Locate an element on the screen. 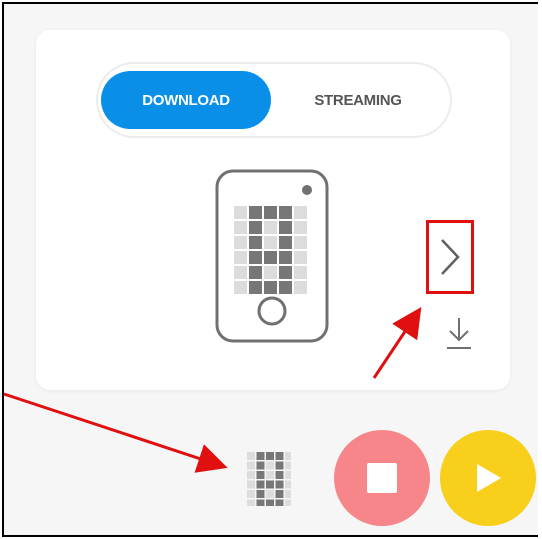 The image size is (542, 539). tab-download: DOWNLOAD is located at coordinates (186, 100).